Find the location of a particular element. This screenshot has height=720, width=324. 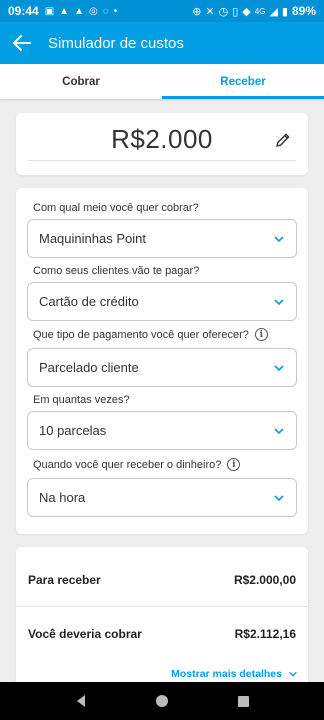

status-time: 09:44 is located at coordinates (23, 11).